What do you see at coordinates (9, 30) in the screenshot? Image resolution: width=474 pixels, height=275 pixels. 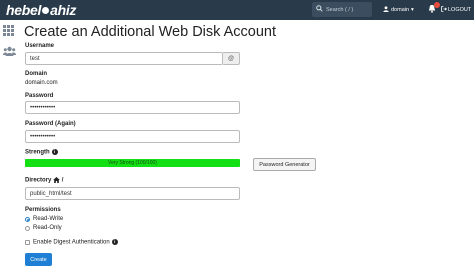 I see `apps-grid-icon` at bounding box center [9, 30].